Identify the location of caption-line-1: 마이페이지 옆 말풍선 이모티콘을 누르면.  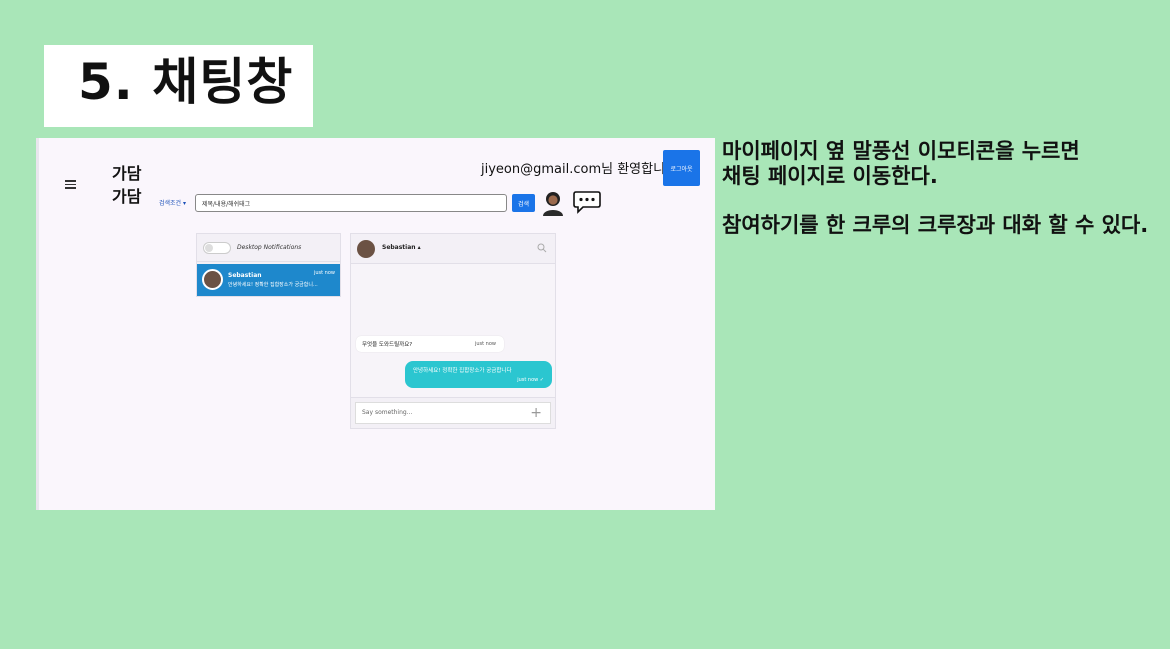
(901, 151).